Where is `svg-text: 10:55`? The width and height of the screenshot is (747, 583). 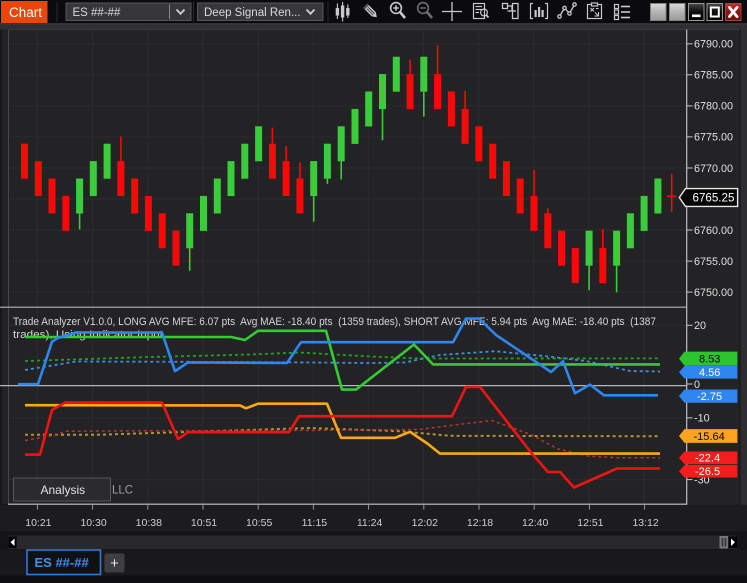
svg-text: 10:55 is located at coordinates (259, 523).